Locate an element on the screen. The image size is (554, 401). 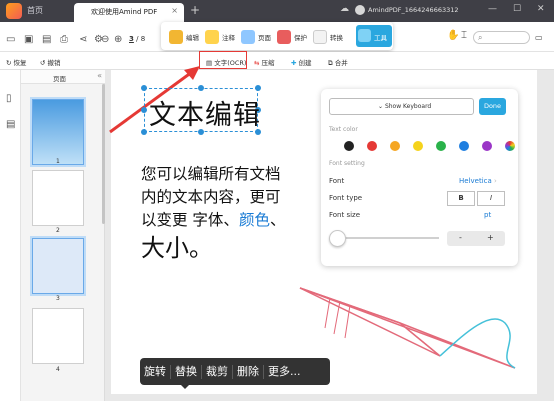
secondary-toolbar is located at coordinates (277, 61).